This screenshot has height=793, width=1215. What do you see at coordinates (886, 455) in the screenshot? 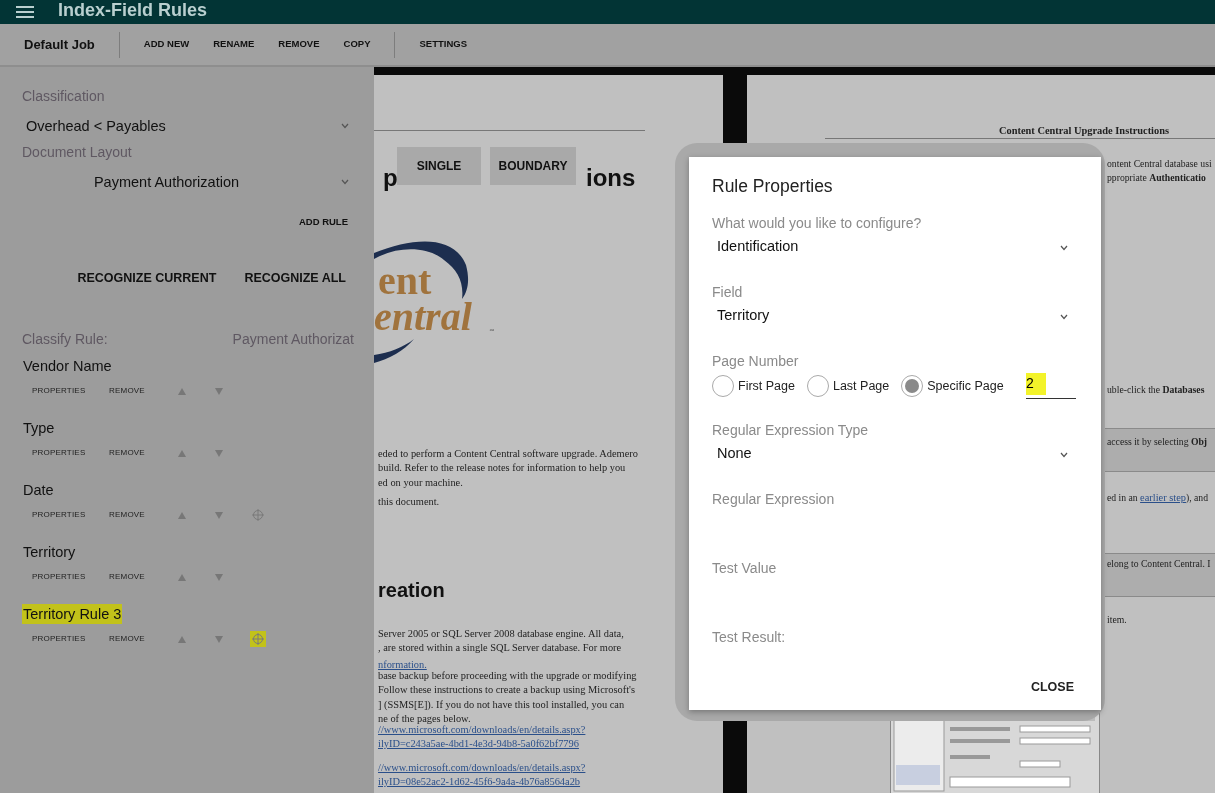
I see `dropdown-value: None` at bounding box center [886, 455].